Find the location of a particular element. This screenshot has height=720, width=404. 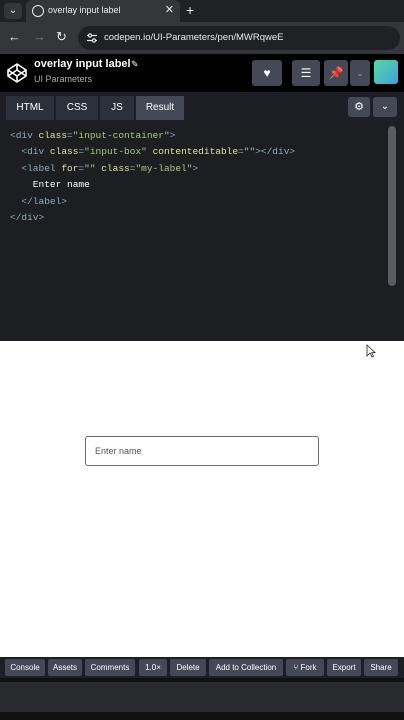

mouse-cursor-icon is located at coordinates (371, 351).